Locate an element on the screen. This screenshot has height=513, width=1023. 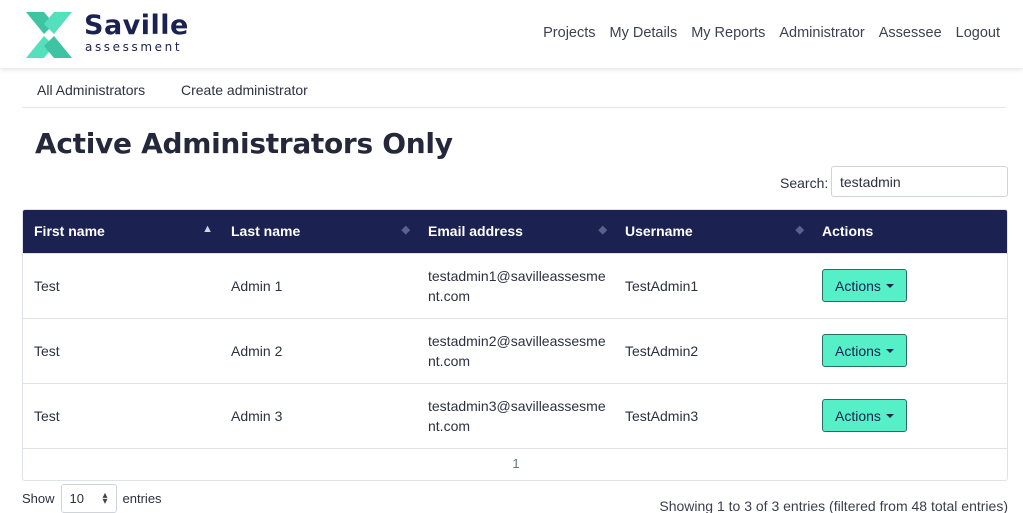
cell-username: TestAdmin2 is located at coordinates (712, 350).